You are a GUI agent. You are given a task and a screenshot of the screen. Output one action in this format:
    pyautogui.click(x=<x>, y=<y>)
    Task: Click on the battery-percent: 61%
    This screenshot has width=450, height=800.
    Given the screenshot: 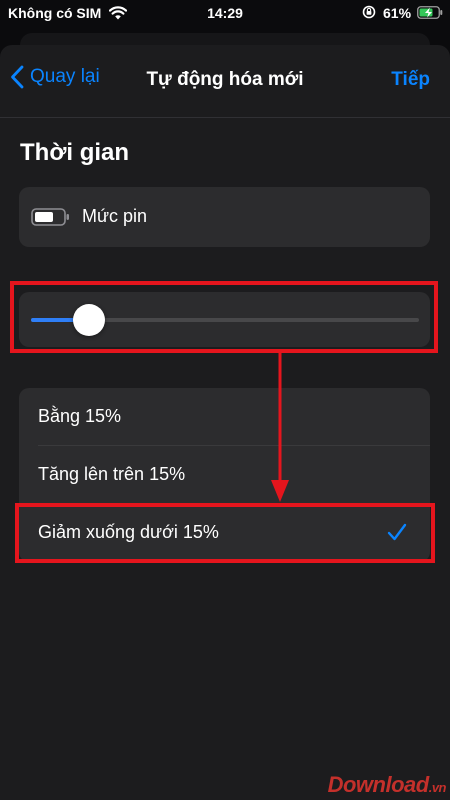 What is the action you would take?
    pyautogui.click(x=397, y=13)
    